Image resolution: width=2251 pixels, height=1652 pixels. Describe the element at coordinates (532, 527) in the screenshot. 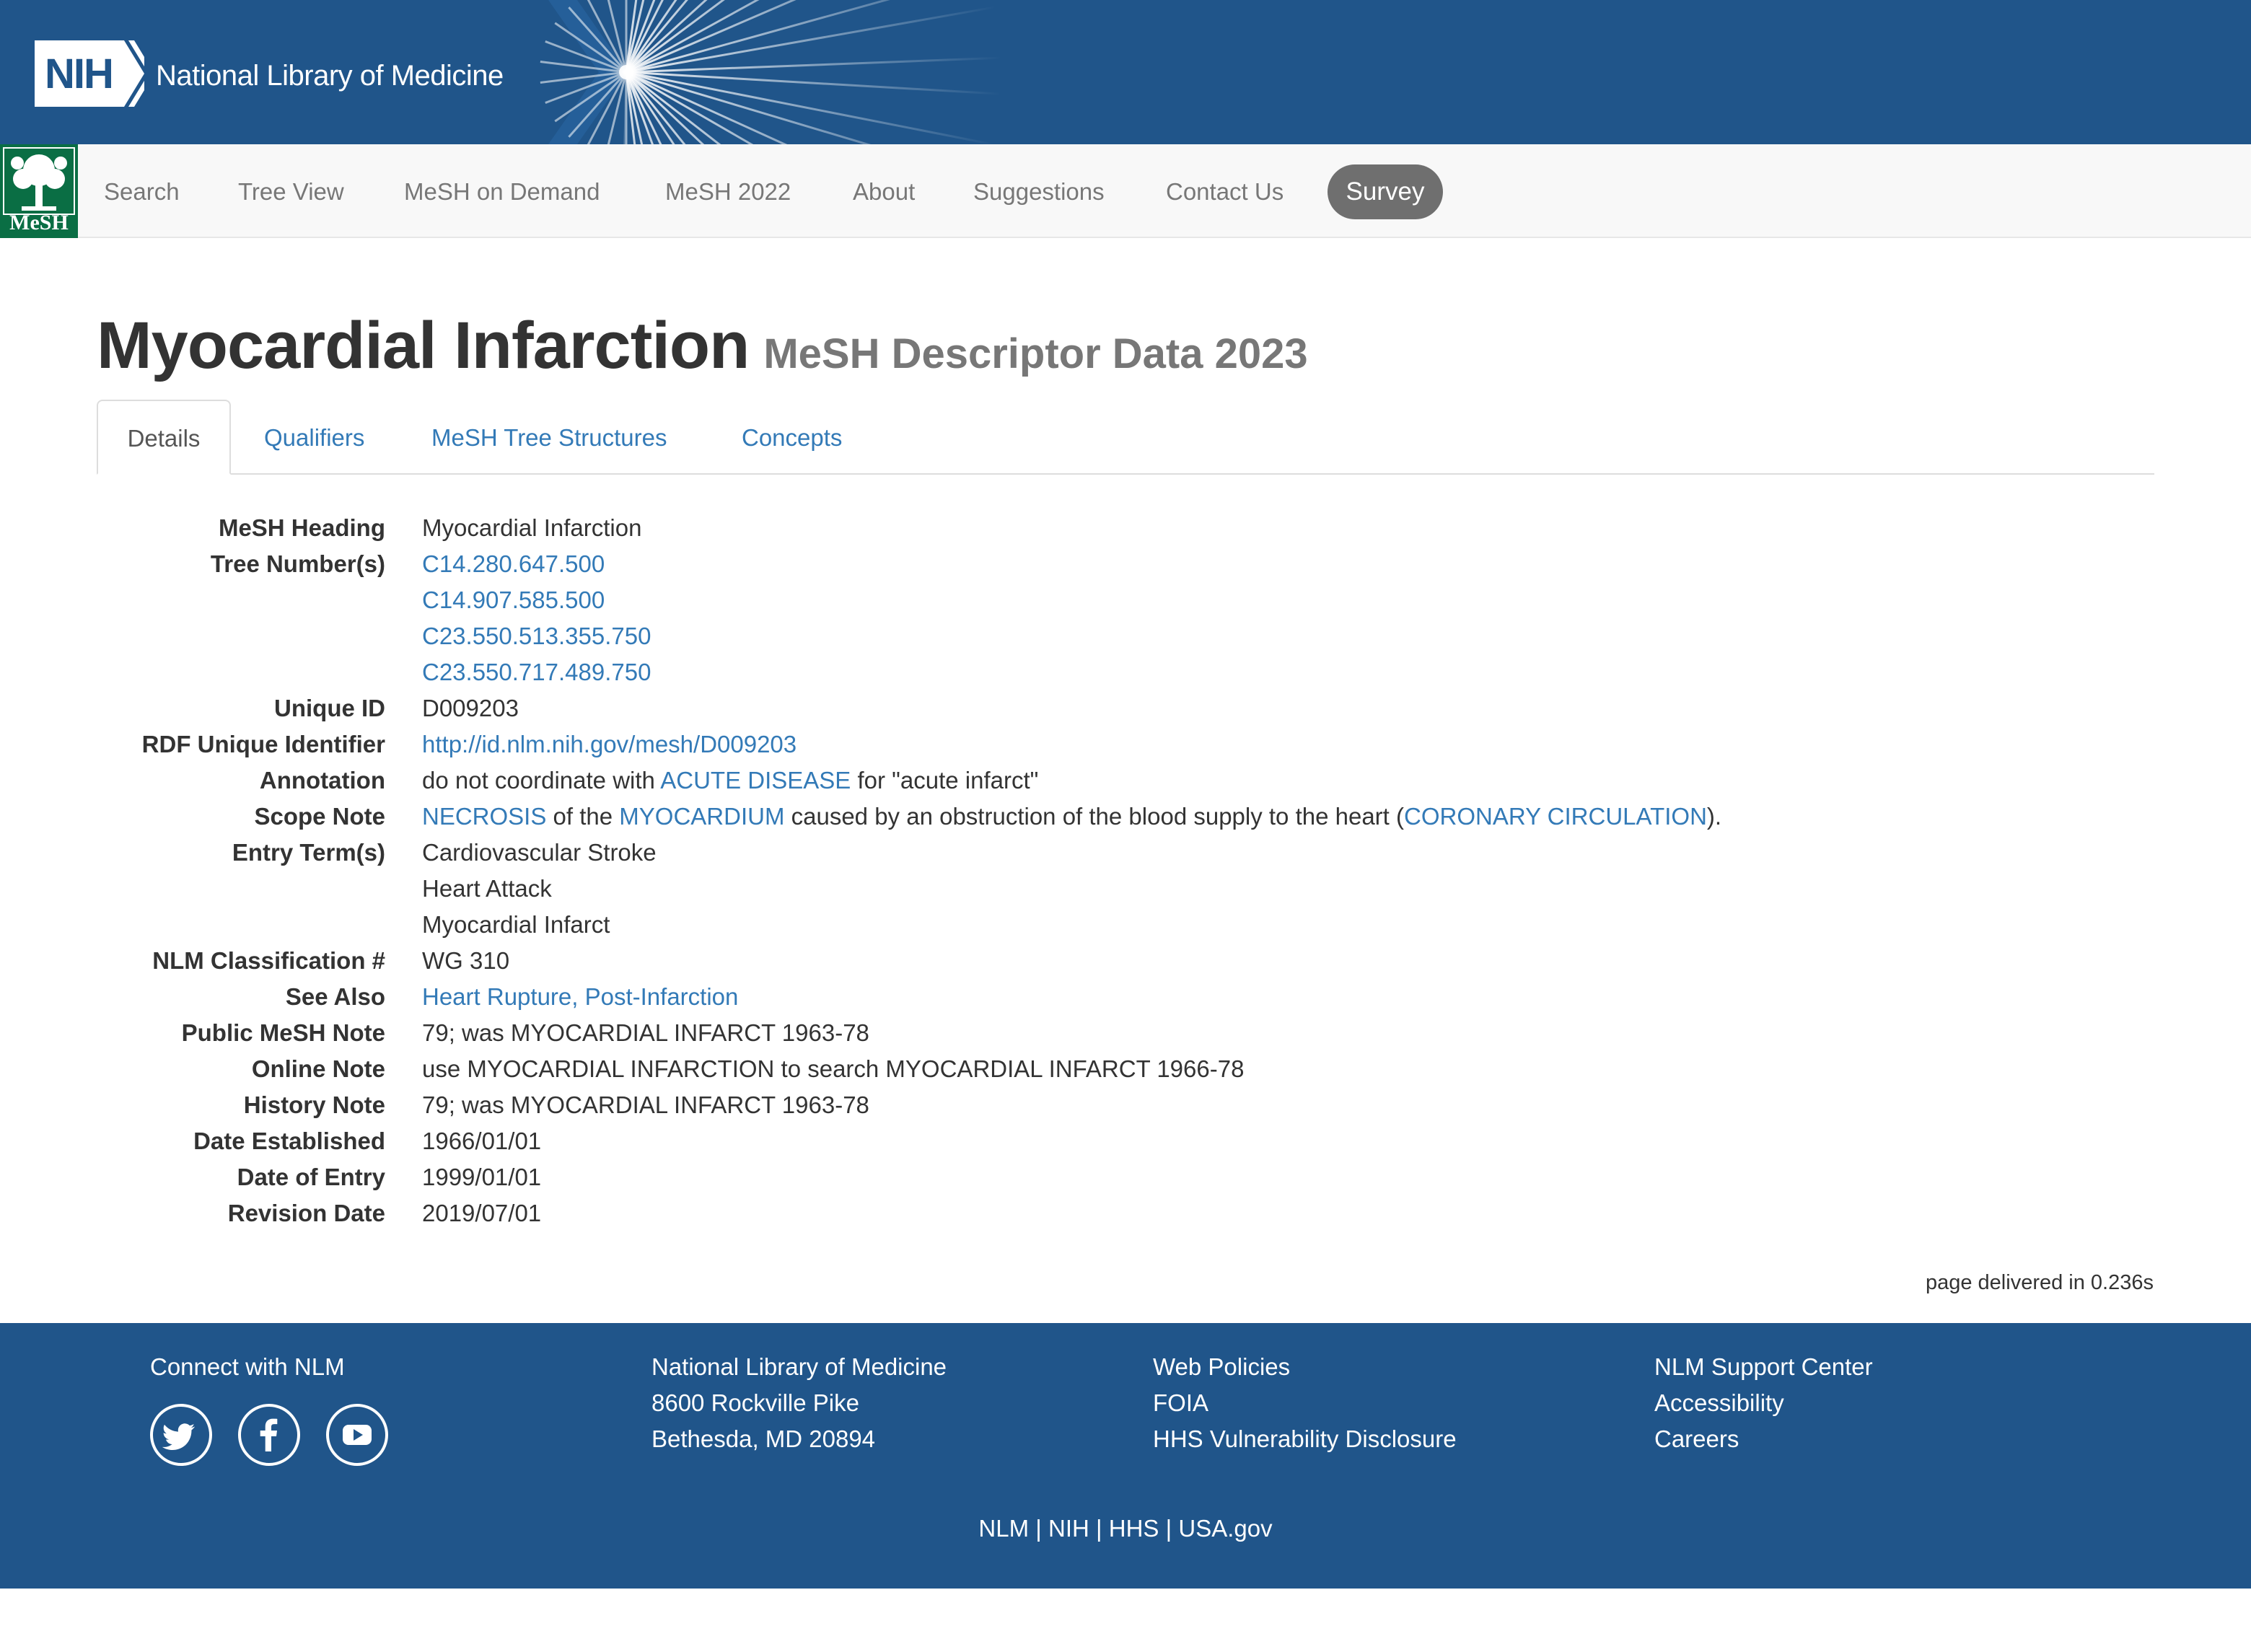

I see `value-mesh-heading: Myocardial Infarction` at that location.